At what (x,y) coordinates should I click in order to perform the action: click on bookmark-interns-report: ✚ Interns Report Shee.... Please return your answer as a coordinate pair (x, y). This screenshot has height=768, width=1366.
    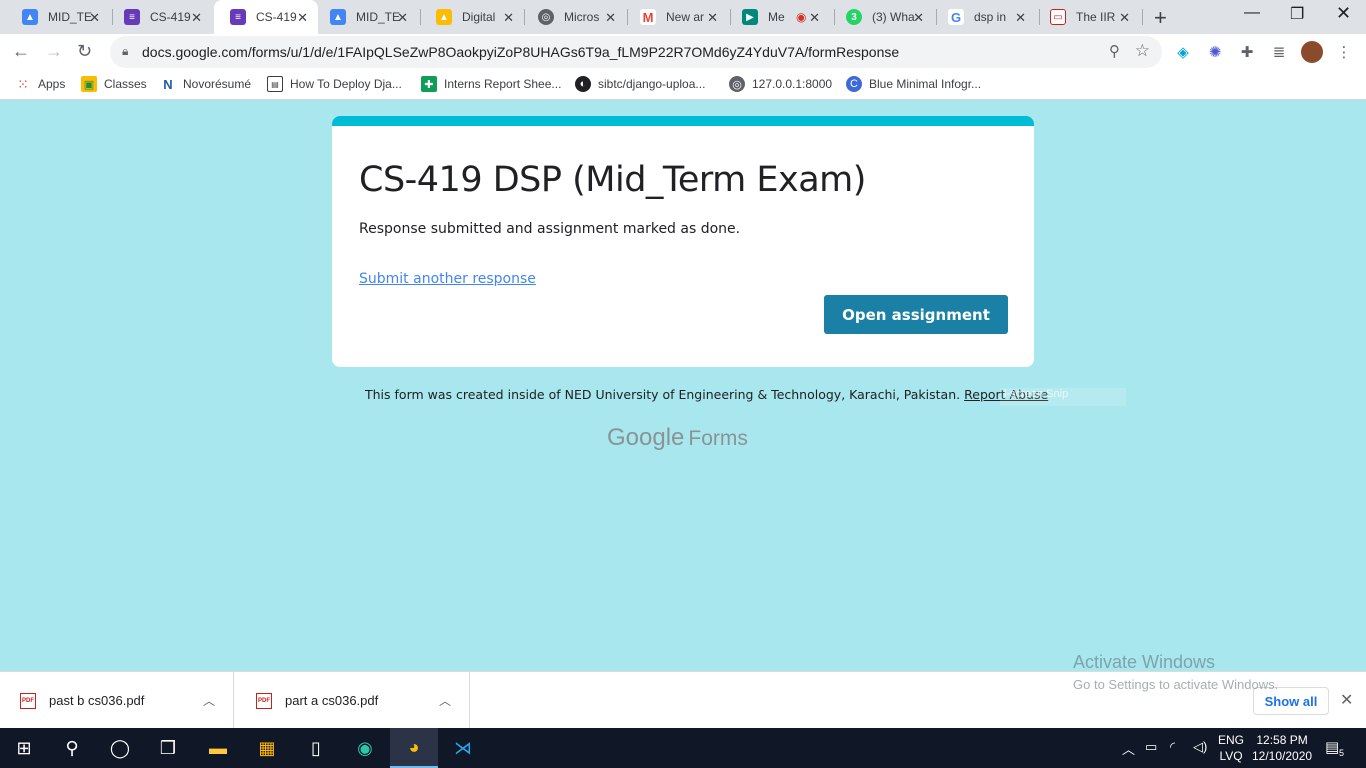
    Looking at the image, I should click on (491, 84).